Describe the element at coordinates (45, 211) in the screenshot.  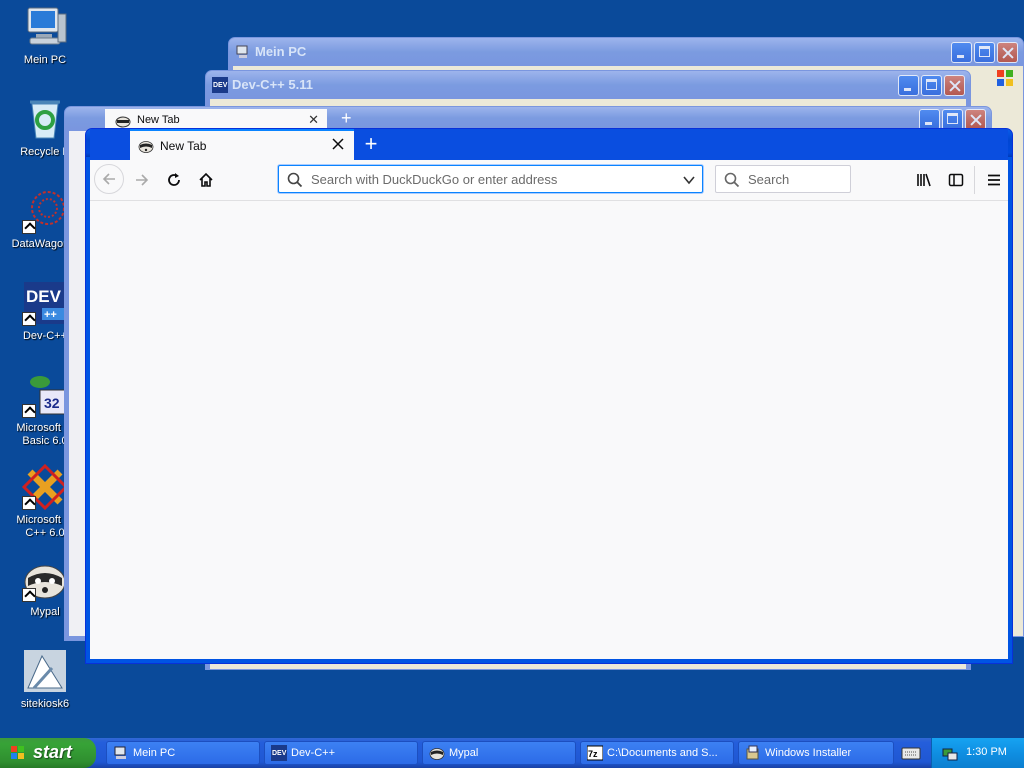
I see `datawagon-icon` at that location.